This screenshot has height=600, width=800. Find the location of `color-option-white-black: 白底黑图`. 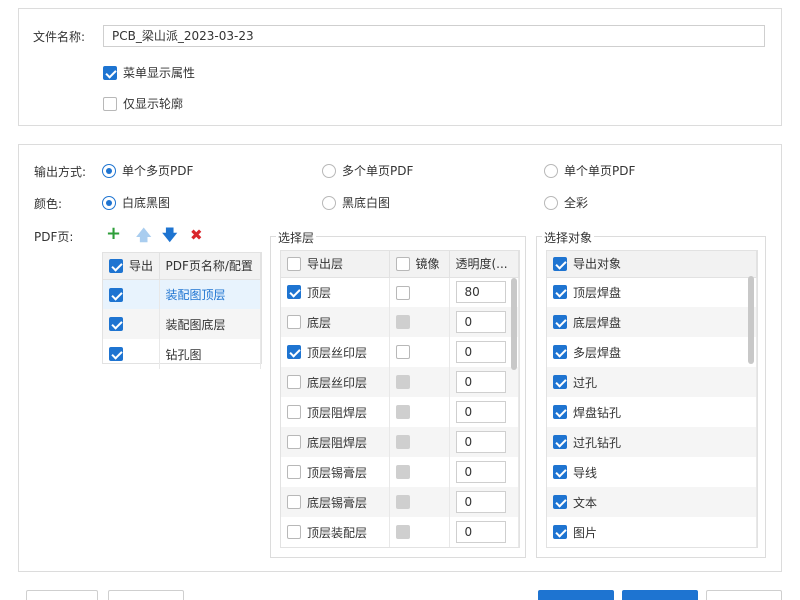

color-option-white-black: 白底黑图 is located at coordinates (136, 202).